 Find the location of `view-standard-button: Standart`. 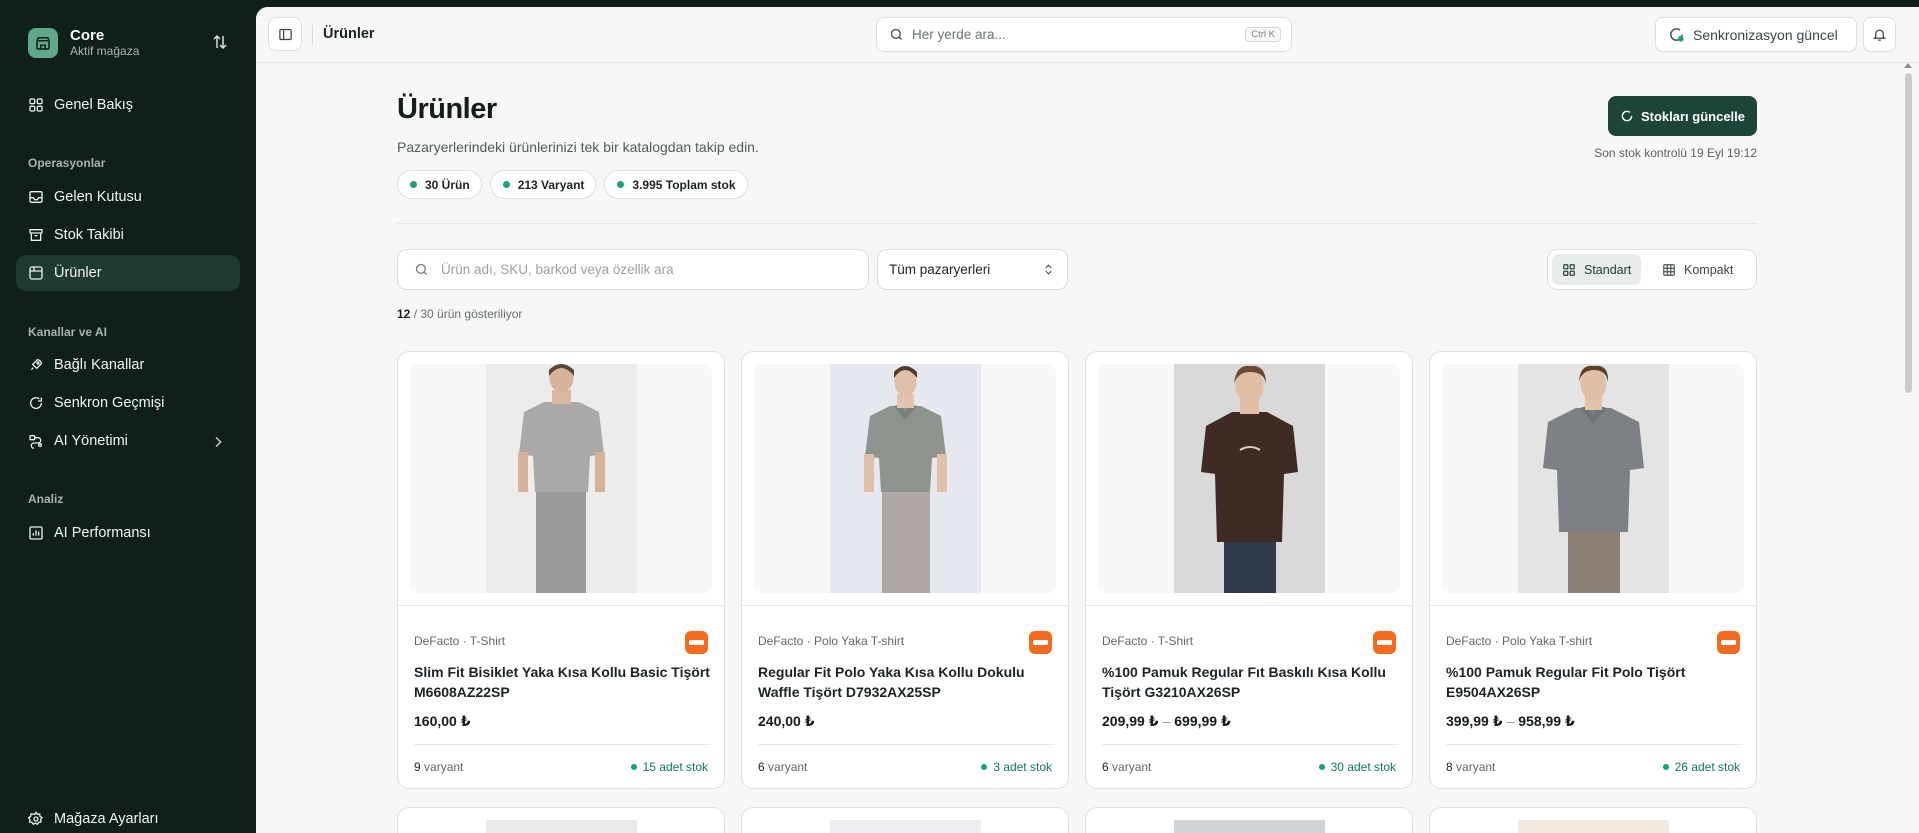

view-standard-button: Standart is located at coordinates (1597, 269).